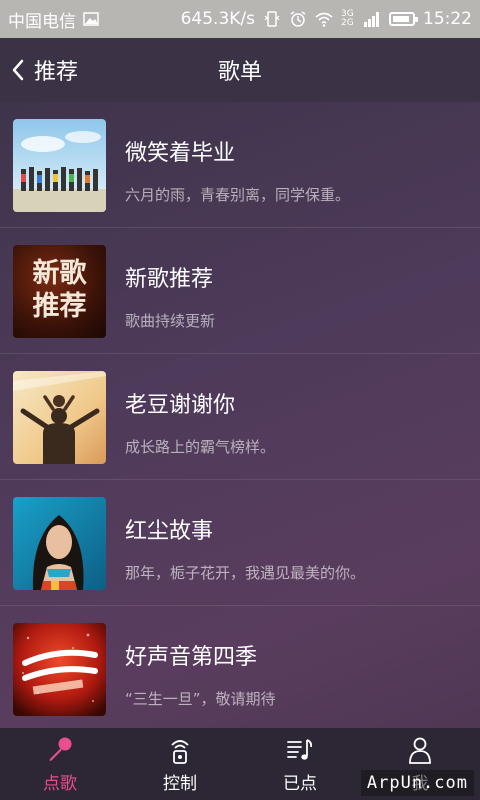 Image resolution: width=480 pixels, height=800 pixels. What do you see at coordinates (300, 783) in the screenshot?
I see `tab-label: 已点` at bounding box center [300, 783].